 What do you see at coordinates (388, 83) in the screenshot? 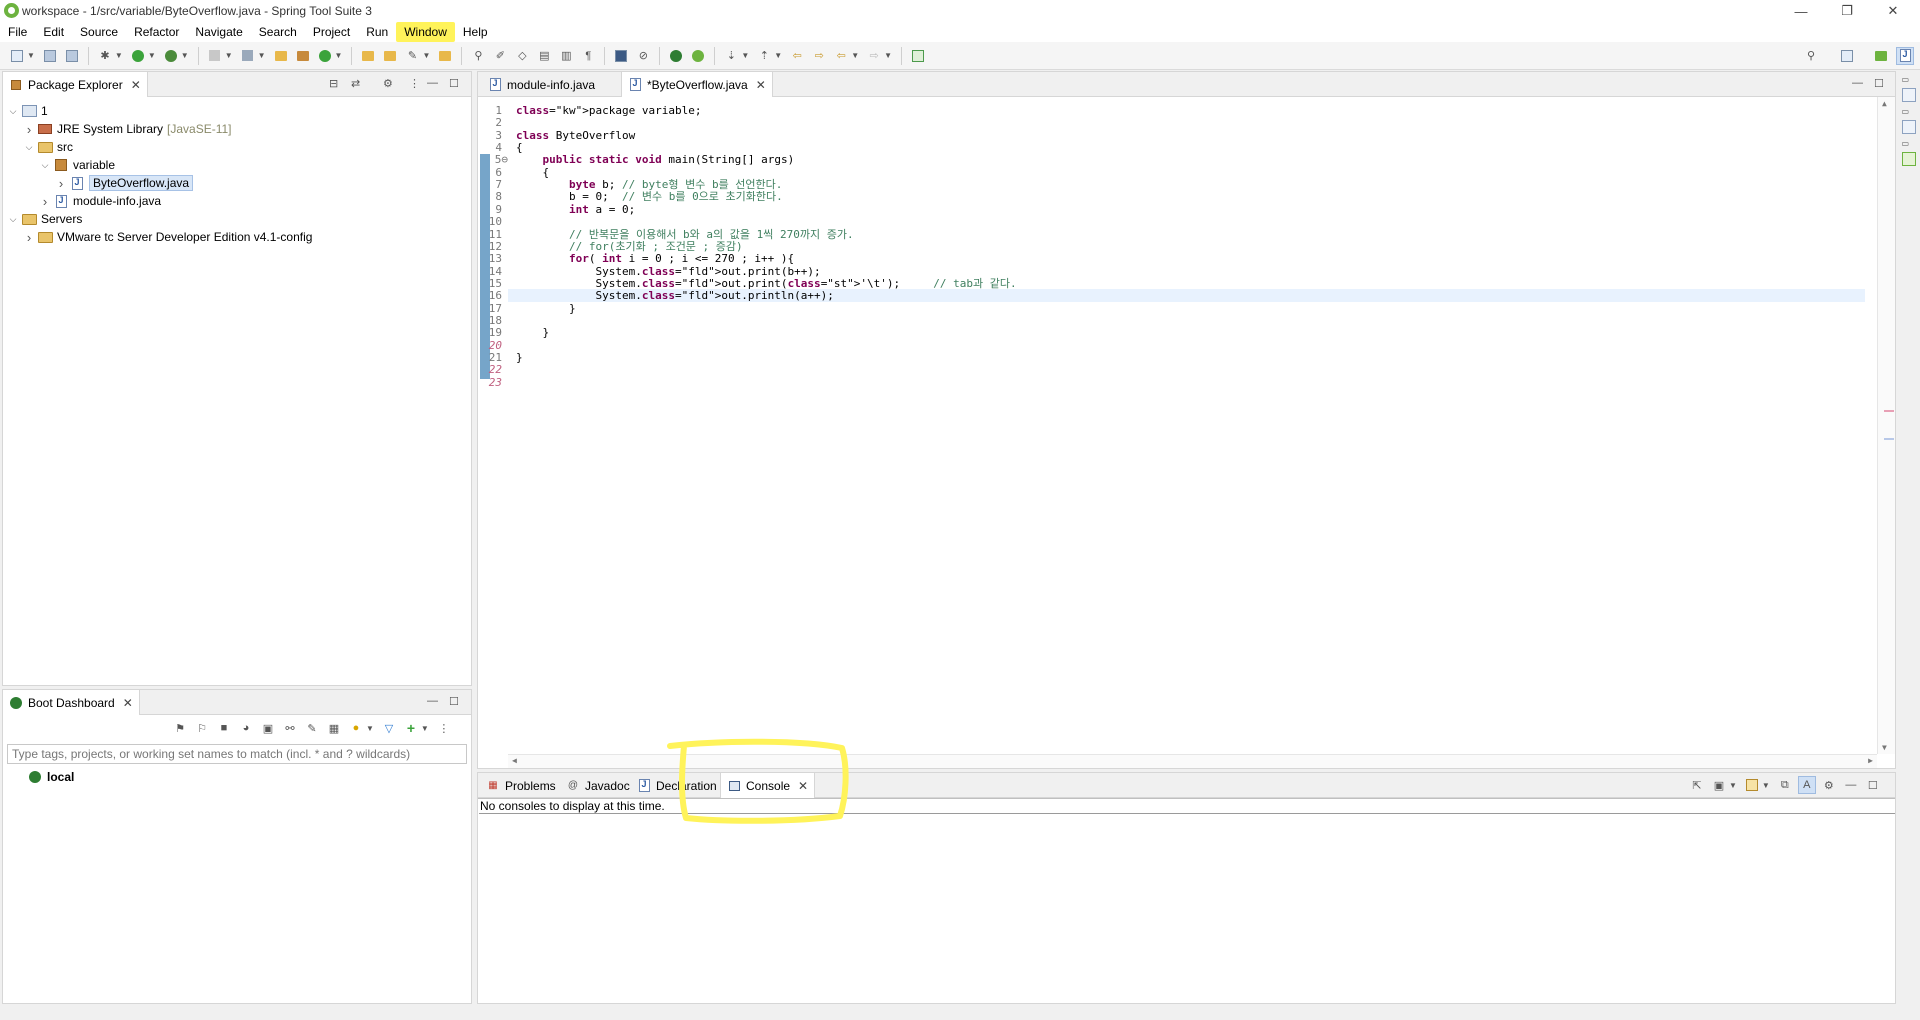
I see `filter-icon: ⚙` at bounding box center [388, 83].